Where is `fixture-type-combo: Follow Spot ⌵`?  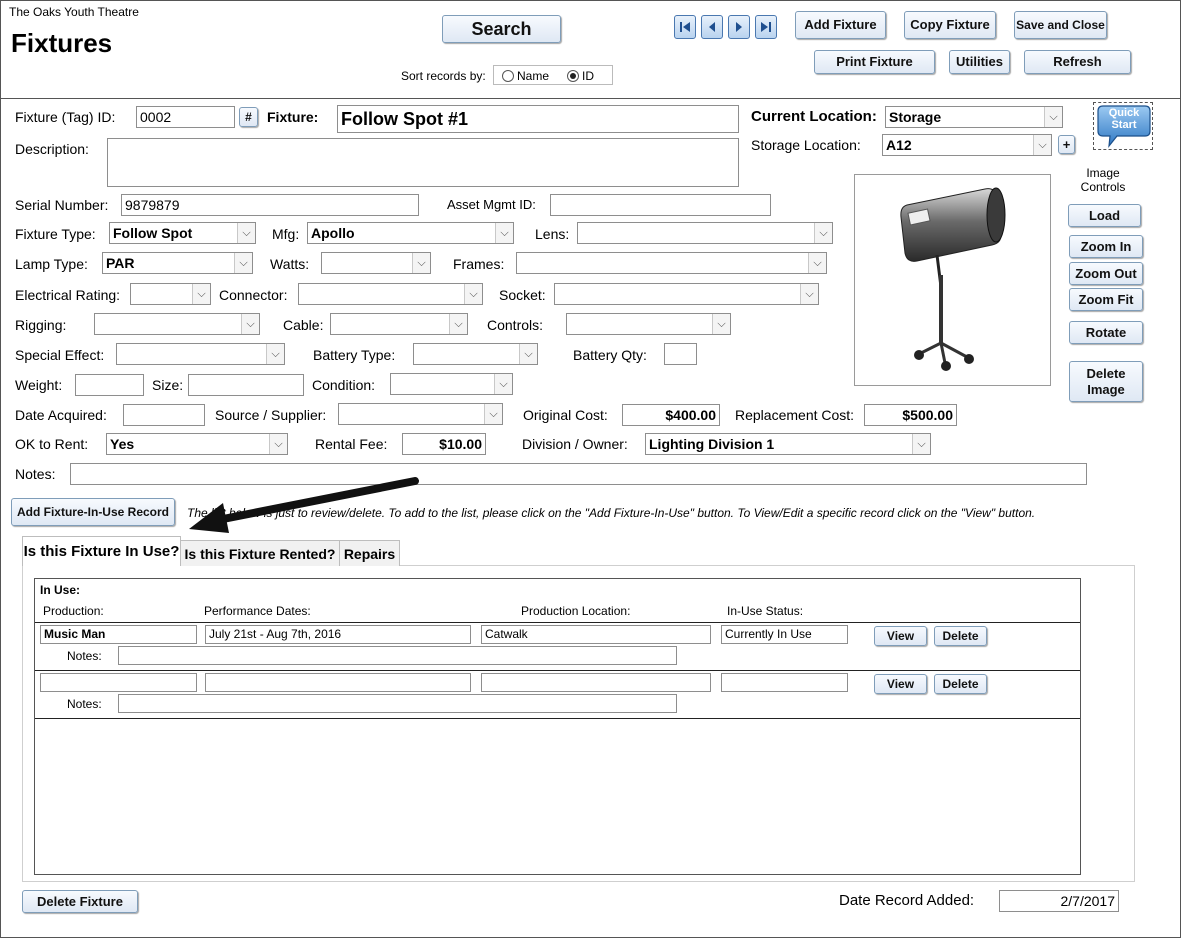
fixture-type-combo: Follow Spot ⌵ is located at coordinates (182, 233).